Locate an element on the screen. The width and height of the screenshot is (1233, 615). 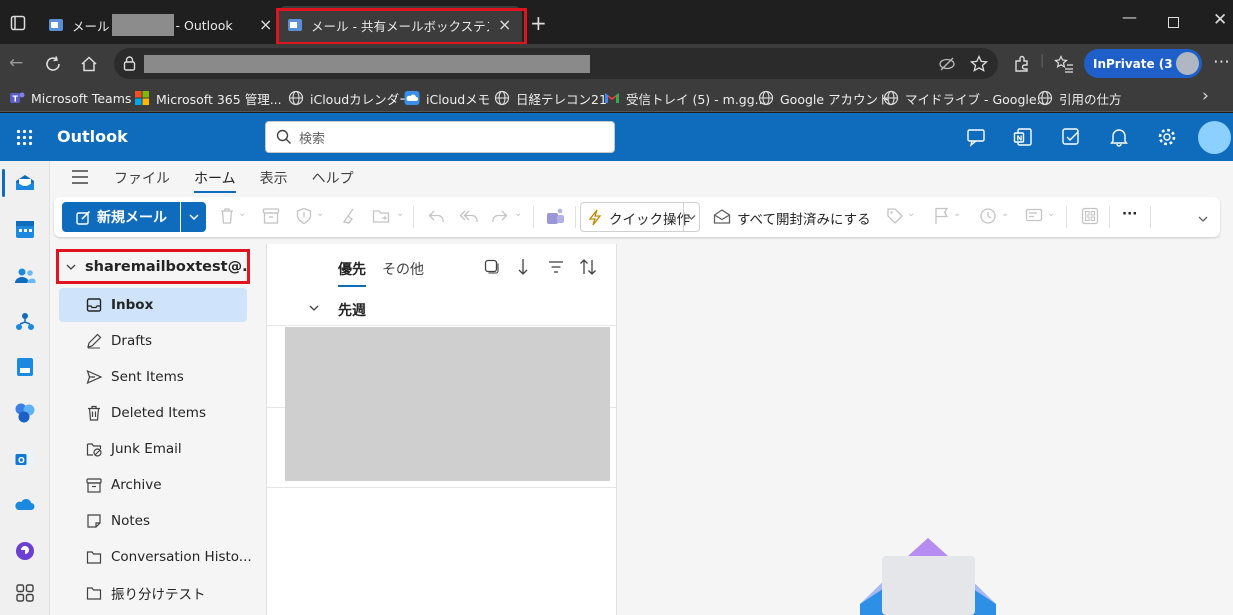
profile-avatar is located at coordinates (1187, 63).